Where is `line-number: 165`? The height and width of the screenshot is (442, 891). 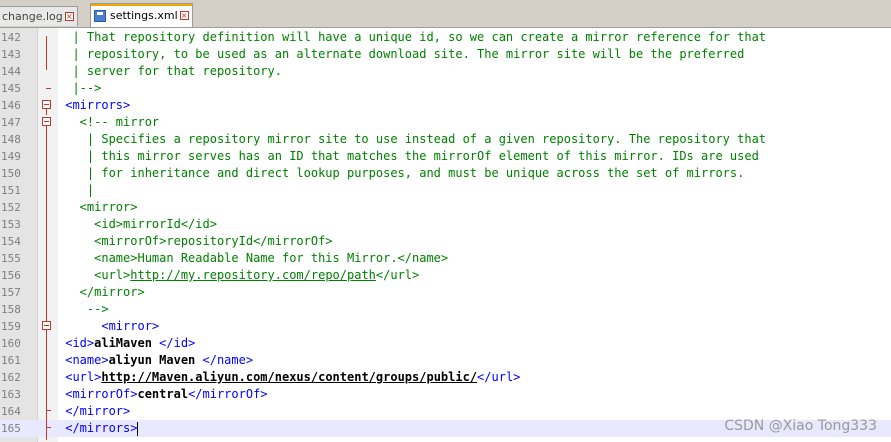 line-number: 165 is located at coordinates (11, 428).